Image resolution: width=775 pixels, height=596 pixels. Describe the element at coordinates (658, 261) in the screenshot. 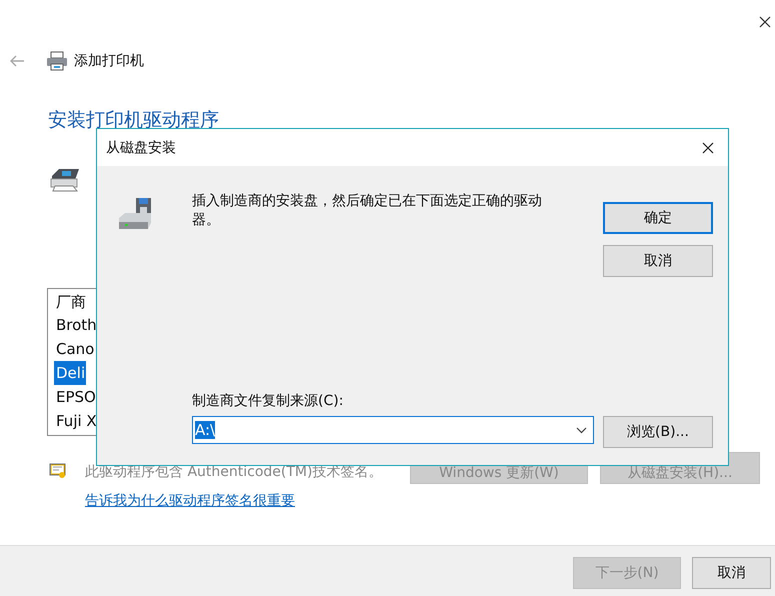

I see `dialog-button: 取消` at that location.